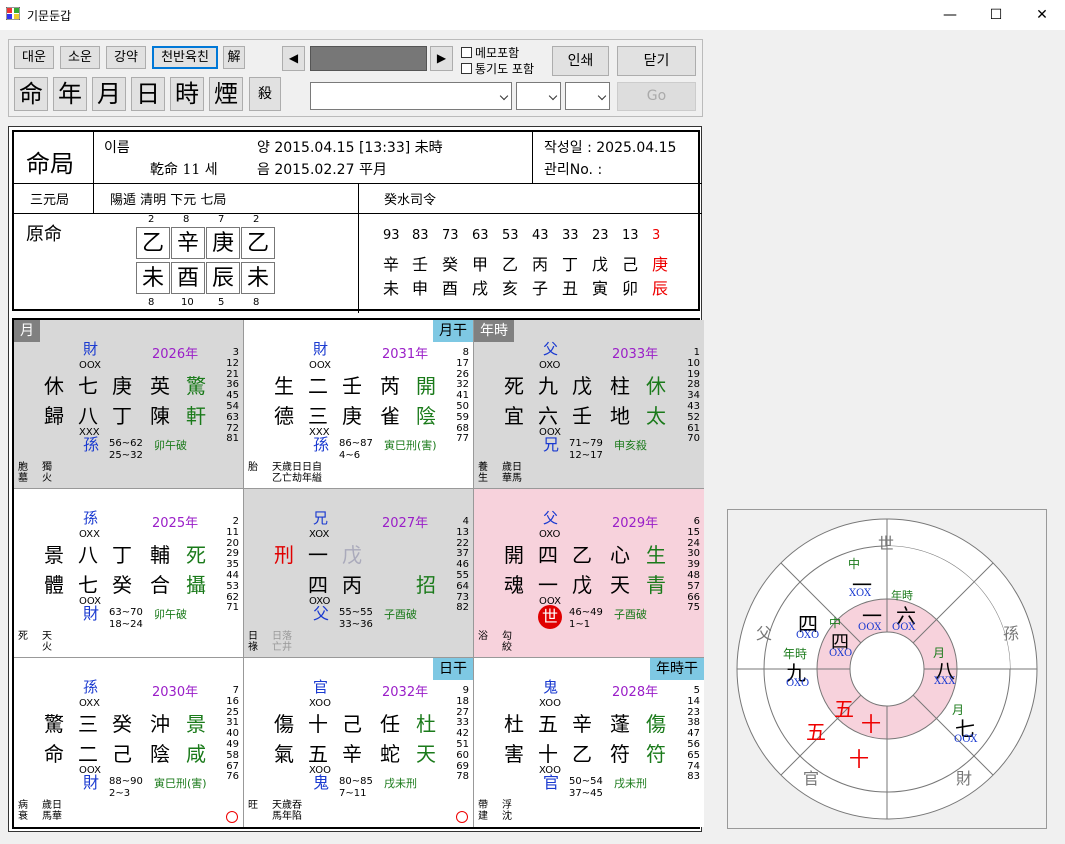 The width and height of the screenshot is (1065, 844). What do you see at coordinates (88, 724) in the screenshot?
I see `star-char: 三` at bounding box center [88, 724].